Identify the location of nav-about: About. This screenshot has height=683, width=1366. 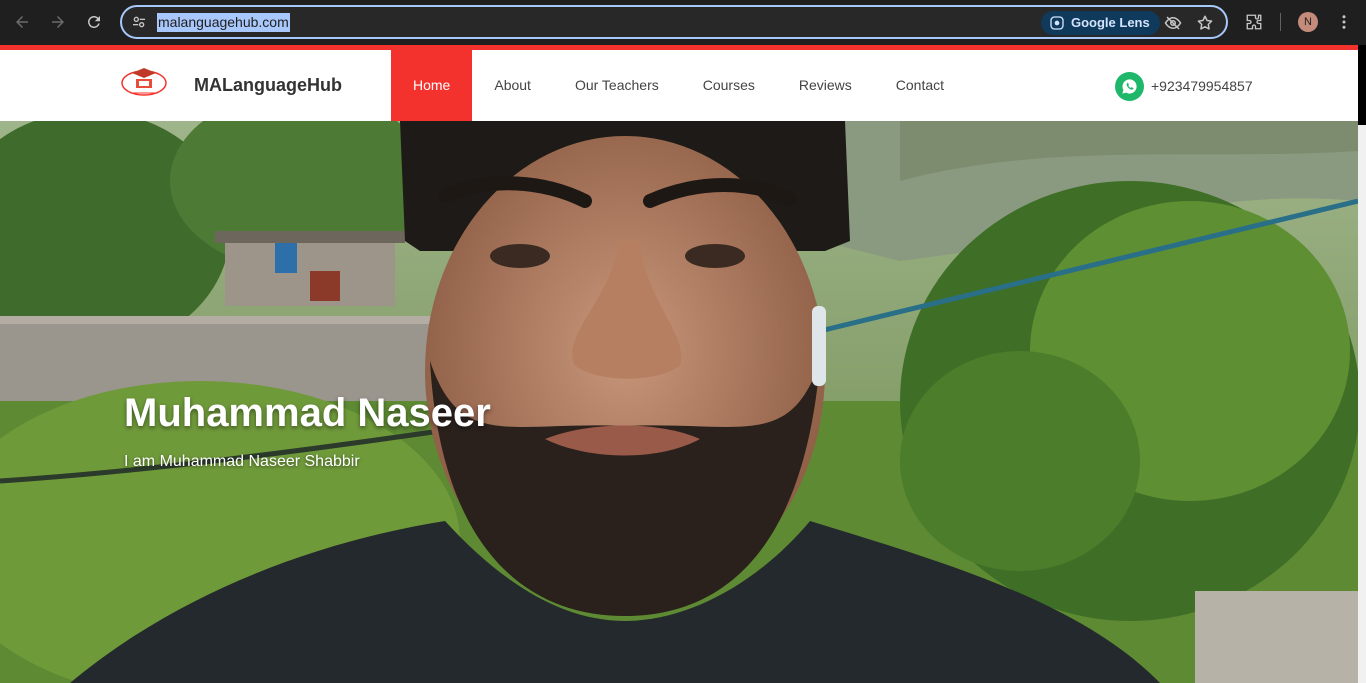
(512, 85).